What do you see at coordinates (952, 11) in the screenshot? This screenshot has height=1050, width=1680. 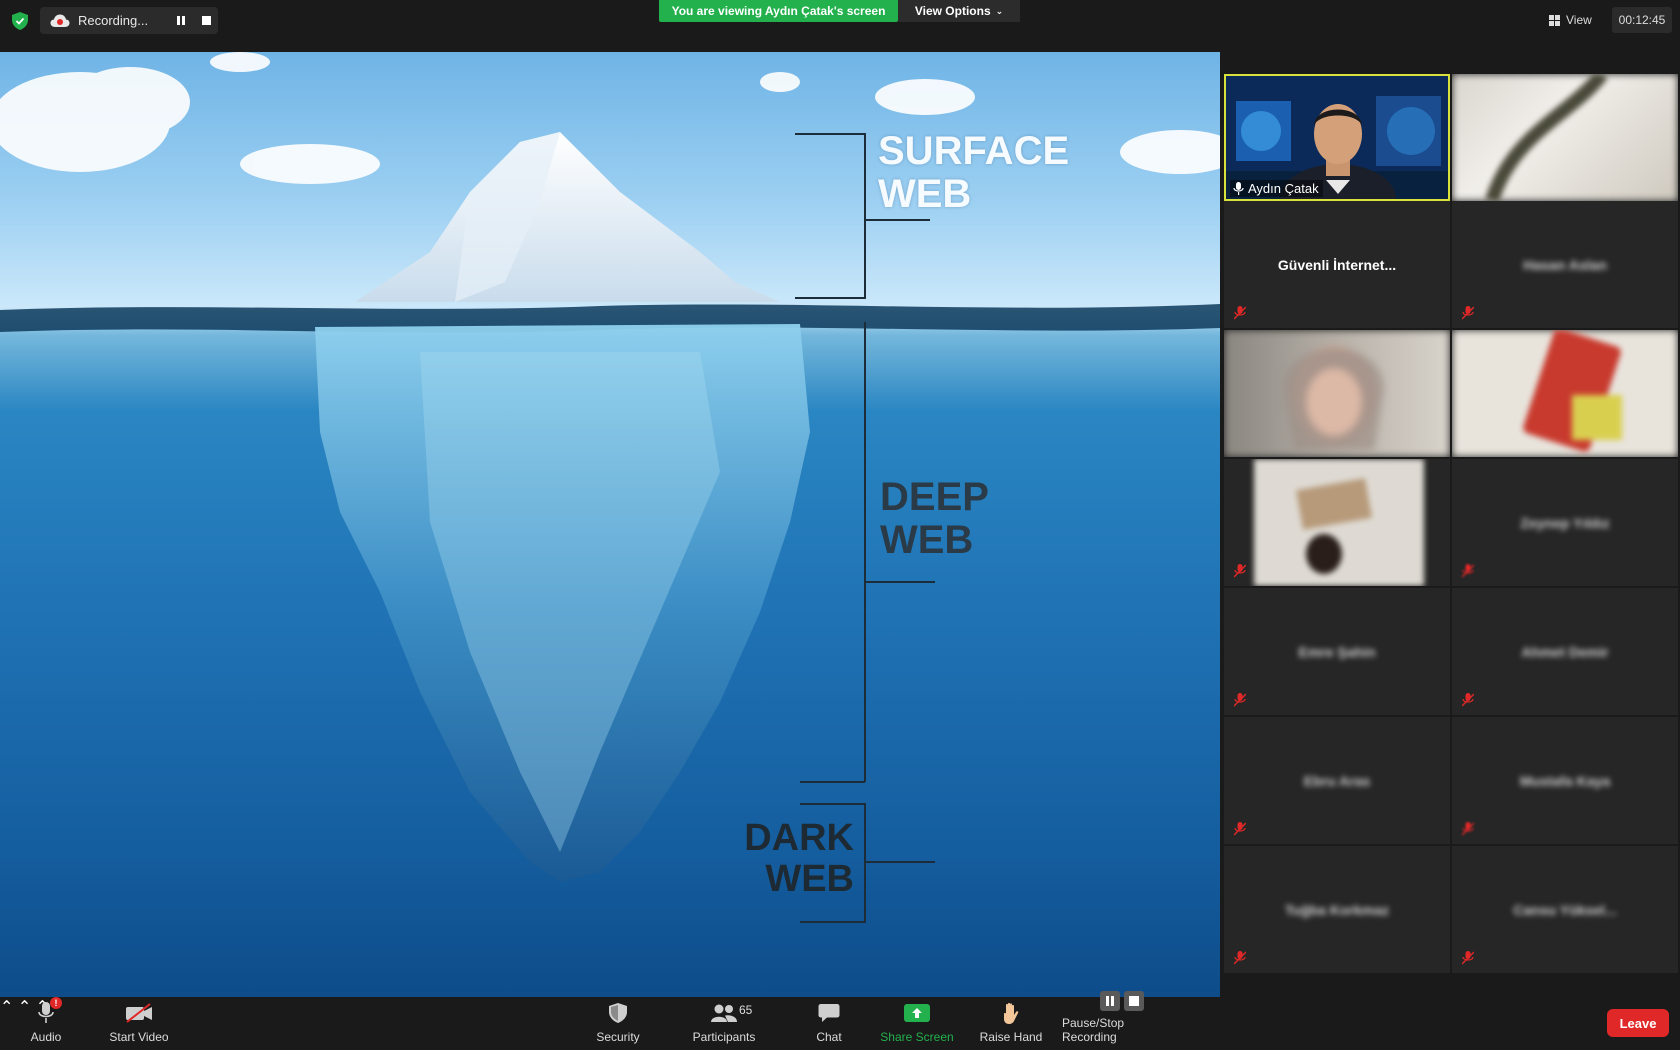 I see `view-options-label: View Options` at bounding box center [952, 11].